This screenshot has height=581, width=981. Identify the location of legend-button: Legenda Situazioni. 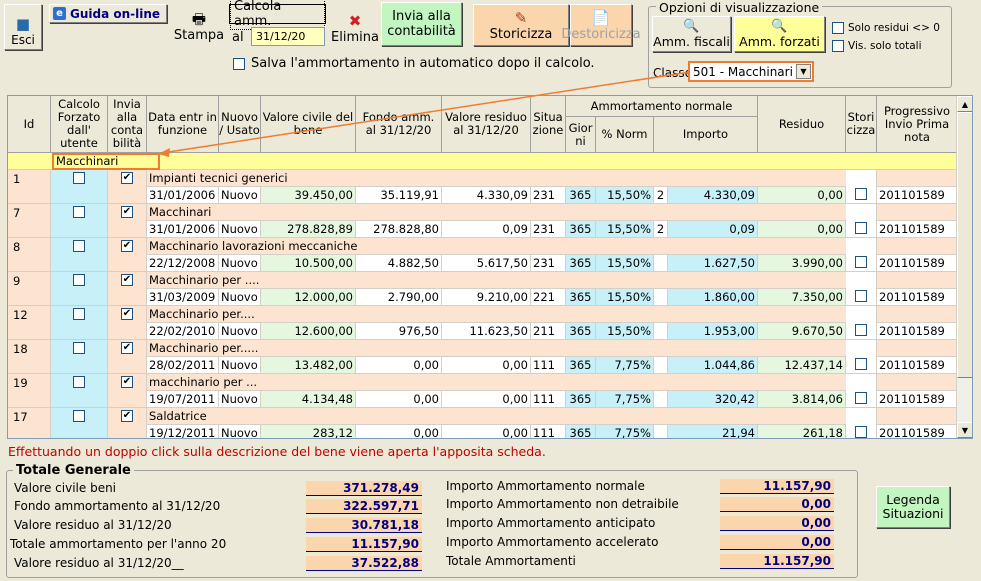
(913, 507).